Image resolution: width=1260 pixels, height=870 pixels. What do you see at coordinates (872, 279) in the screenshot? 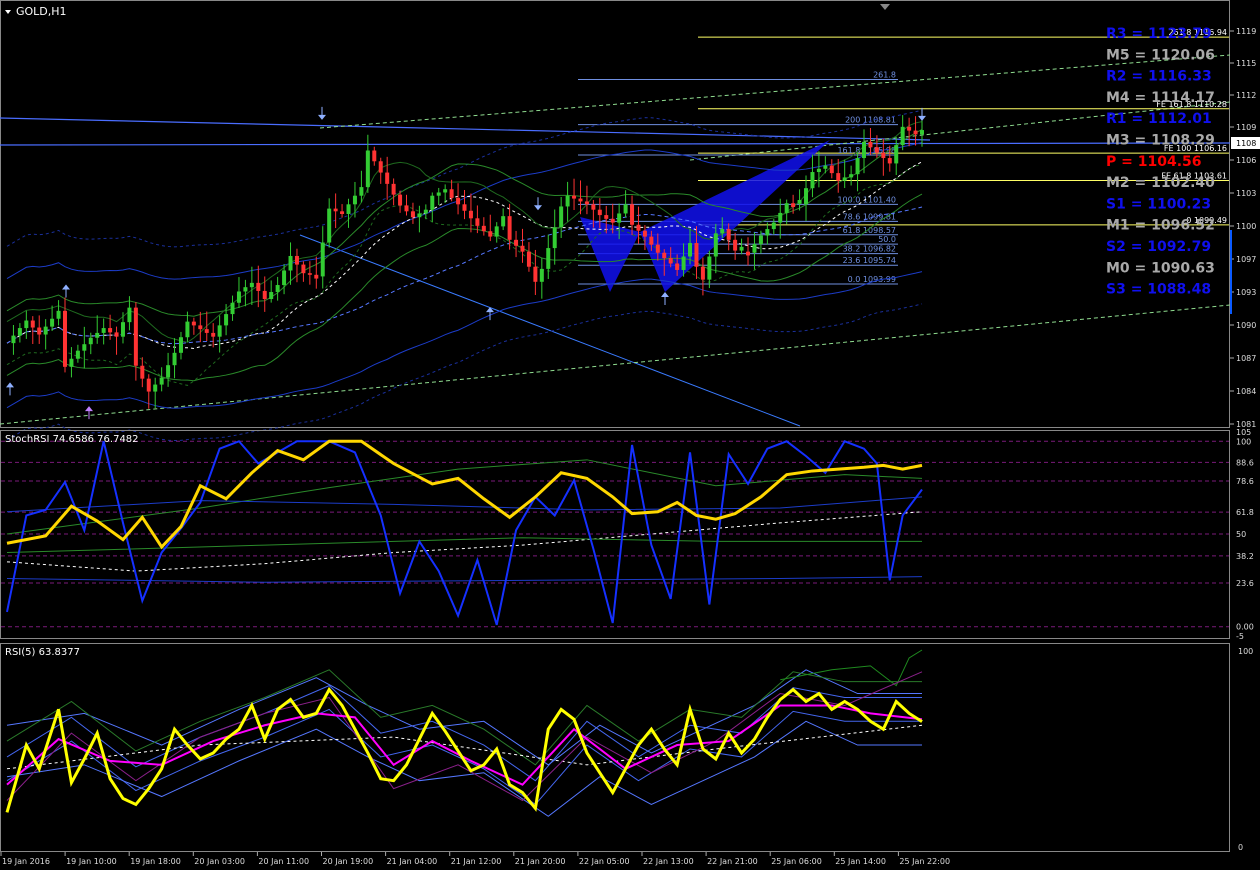
I see `fib-retracement-label: 0.0 1093.99` at bounding box center [872, 279].